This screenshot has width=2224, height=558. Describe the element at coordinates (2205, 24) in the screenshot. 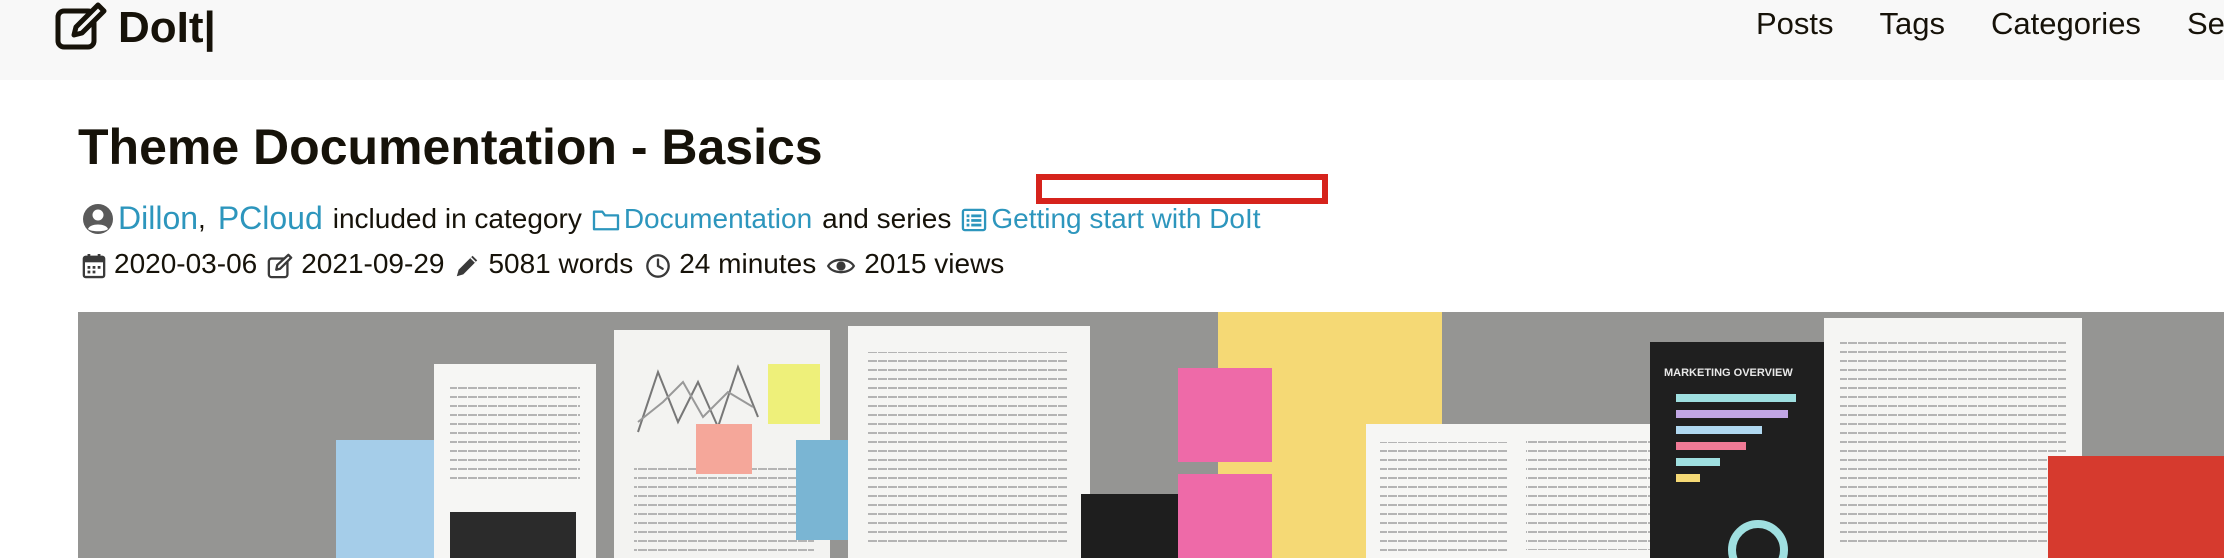

I see `nav-series: Ser` at that location.